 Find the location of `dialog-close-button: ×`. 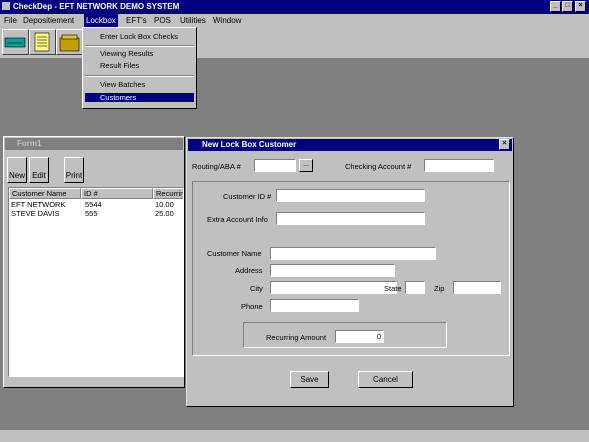

dialog-close-button: × is located at coordinates (504, 144).